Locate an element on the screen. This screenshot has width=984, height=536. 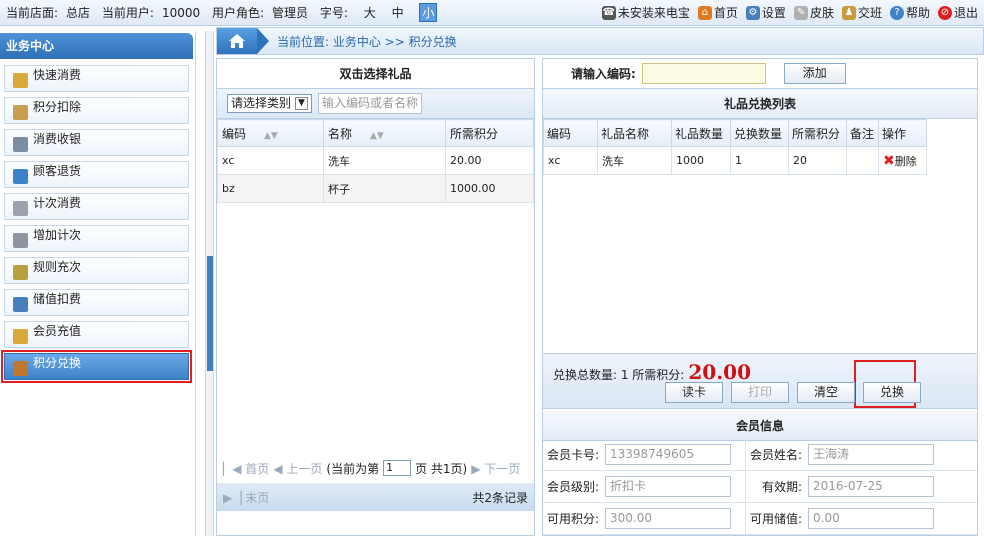
gift-table: 编码 ▲▼ 名称 ▲▼ 所需积分 xc 洗车 20.00 bz 杯子 1000.00 is located at coordinates (375, 161).